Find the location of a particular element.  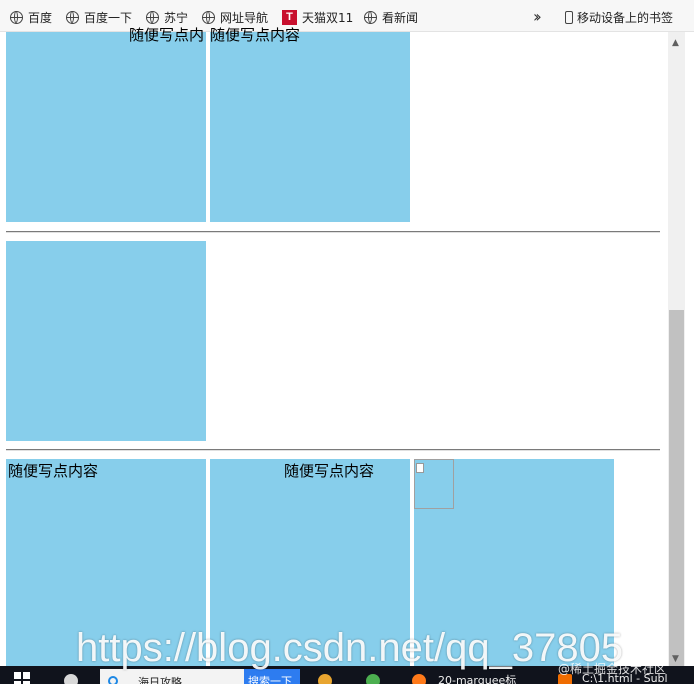

search-icon is located at coordinates (113, 680).